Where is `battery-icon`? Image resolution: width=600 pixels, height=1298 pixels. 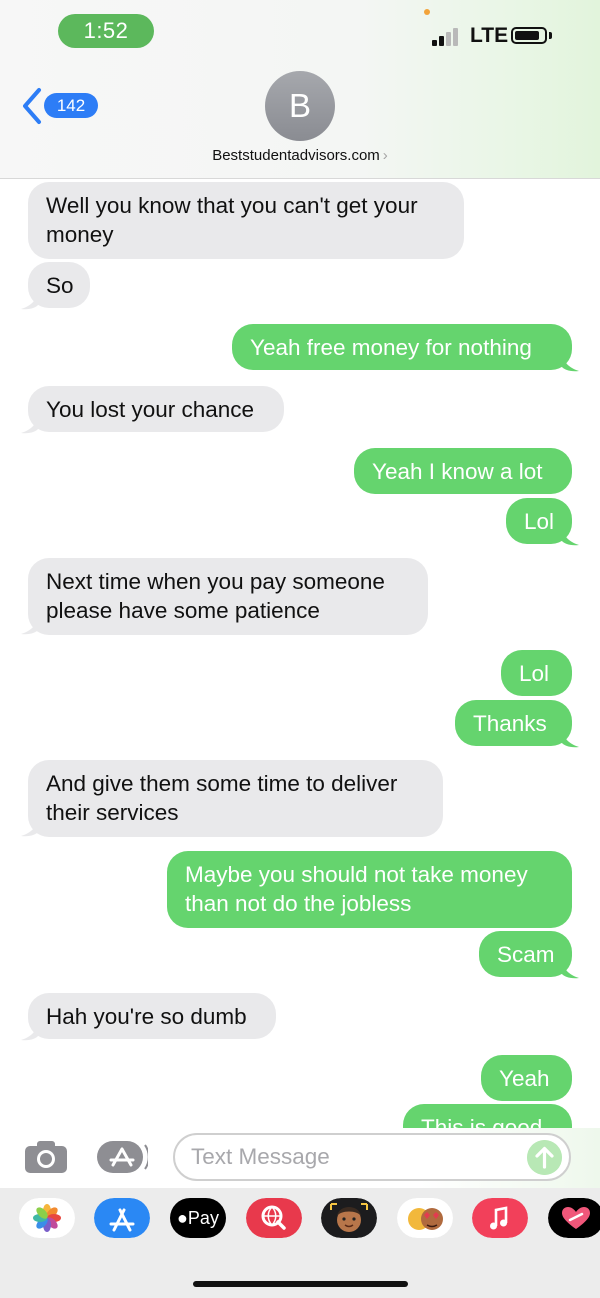
battery-icon is located at coordinates (529, 35).